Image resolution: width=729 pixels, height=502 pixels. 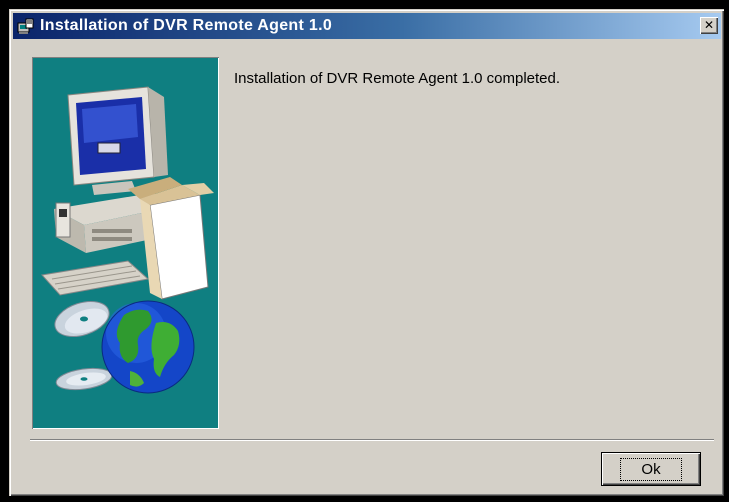 What do you see at coordinates (148, 347) in the screenshot?
I see `globe-icon` at bounding box center [148, 347].